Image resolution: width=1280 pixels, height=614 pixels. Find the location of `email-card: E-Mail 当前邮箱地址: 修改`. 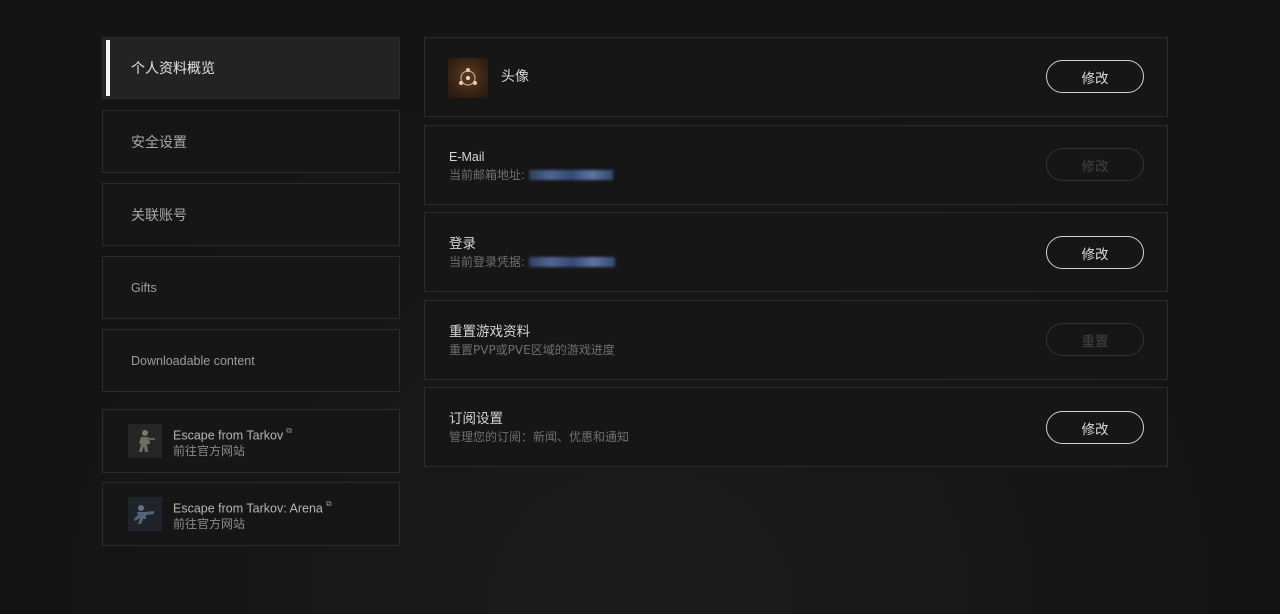

email-card: E-Mail 当前邮箱地址: 修改 is located at coordinates (796, 165).